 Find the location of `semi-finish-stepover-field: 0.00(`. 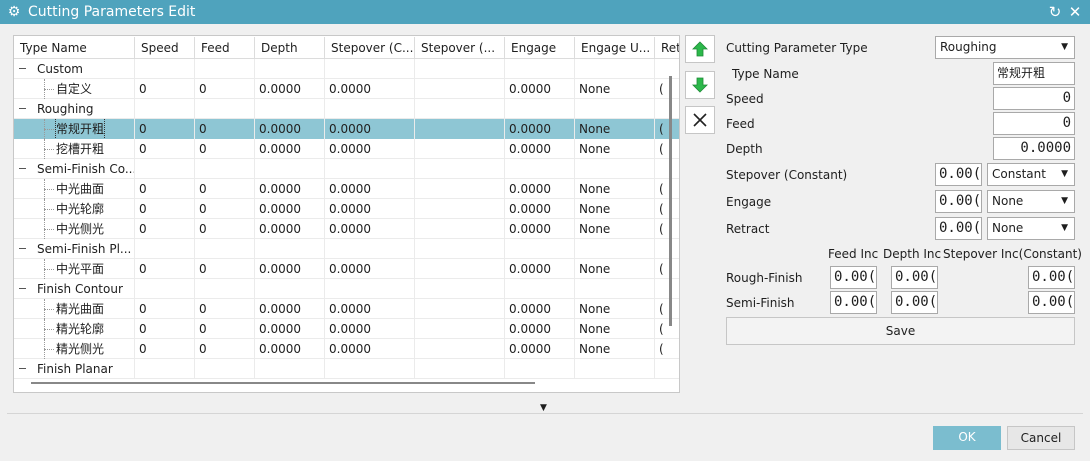

semi-finish-stepover-field: 0.00( is located at coordinates (1051, 302).